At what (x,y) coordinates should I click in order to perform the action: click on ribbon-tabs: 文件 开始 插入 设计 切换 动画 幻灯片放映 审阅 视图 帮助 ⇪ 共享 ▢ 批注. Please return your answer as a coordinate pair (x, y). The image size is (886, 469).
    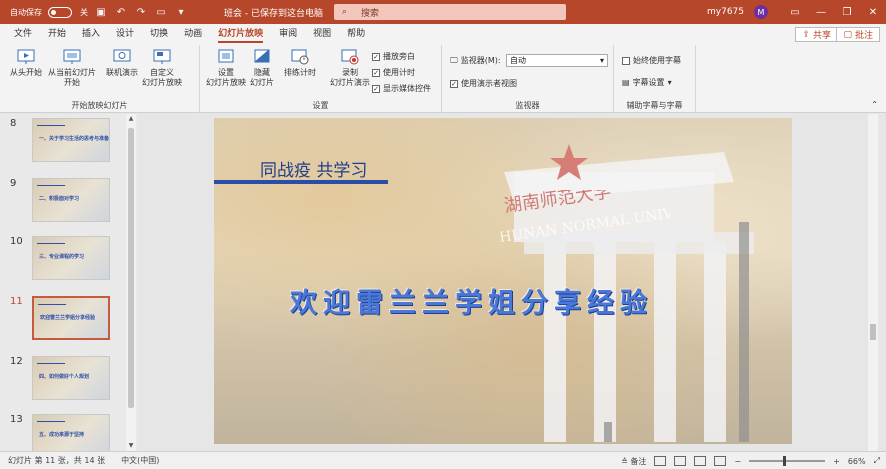
    Looking at the image, I should click on (443, 34).